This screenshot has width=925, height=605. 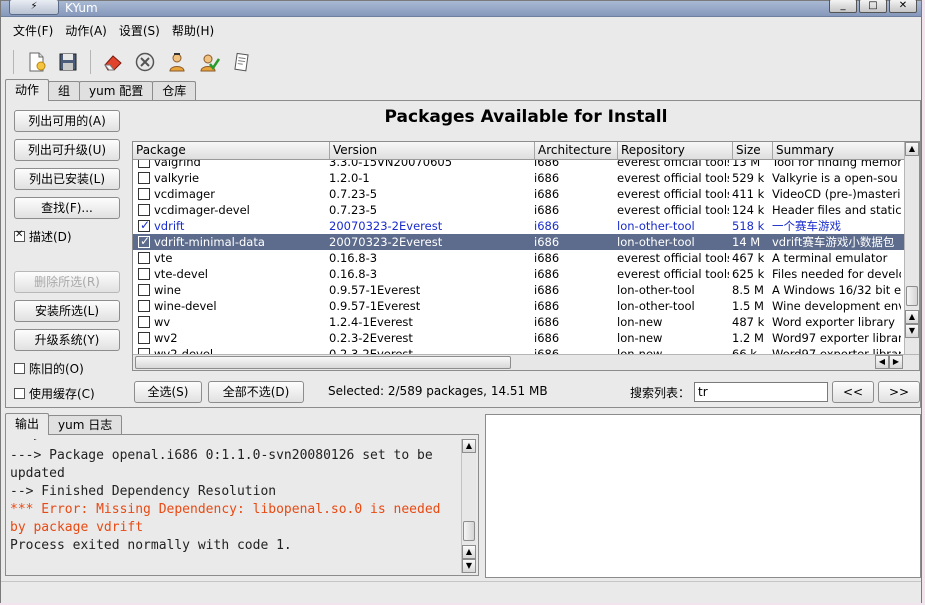 I want to click on deselect-all-button: 全部不选(D), so click(x=256, y=392).